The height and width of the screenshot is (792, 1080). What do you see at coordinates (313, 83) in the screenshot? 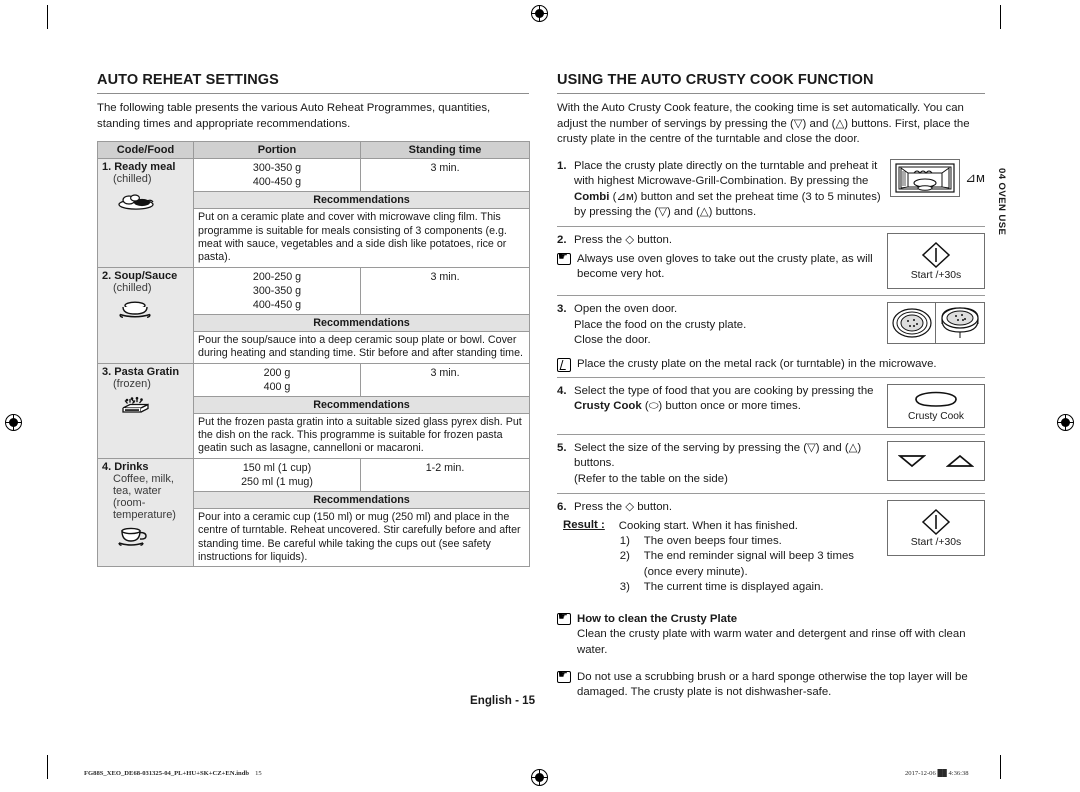
I see `page-title-auto-reheat: AUTO REHEAT SETTINGS` at bounding box center [313, 83].